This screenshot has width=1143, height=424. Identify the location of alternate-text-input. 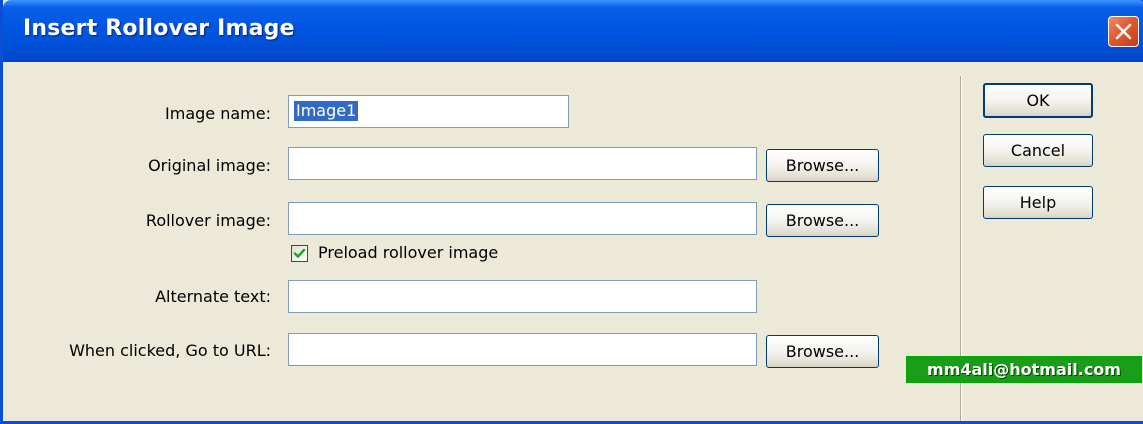
(522, 296).